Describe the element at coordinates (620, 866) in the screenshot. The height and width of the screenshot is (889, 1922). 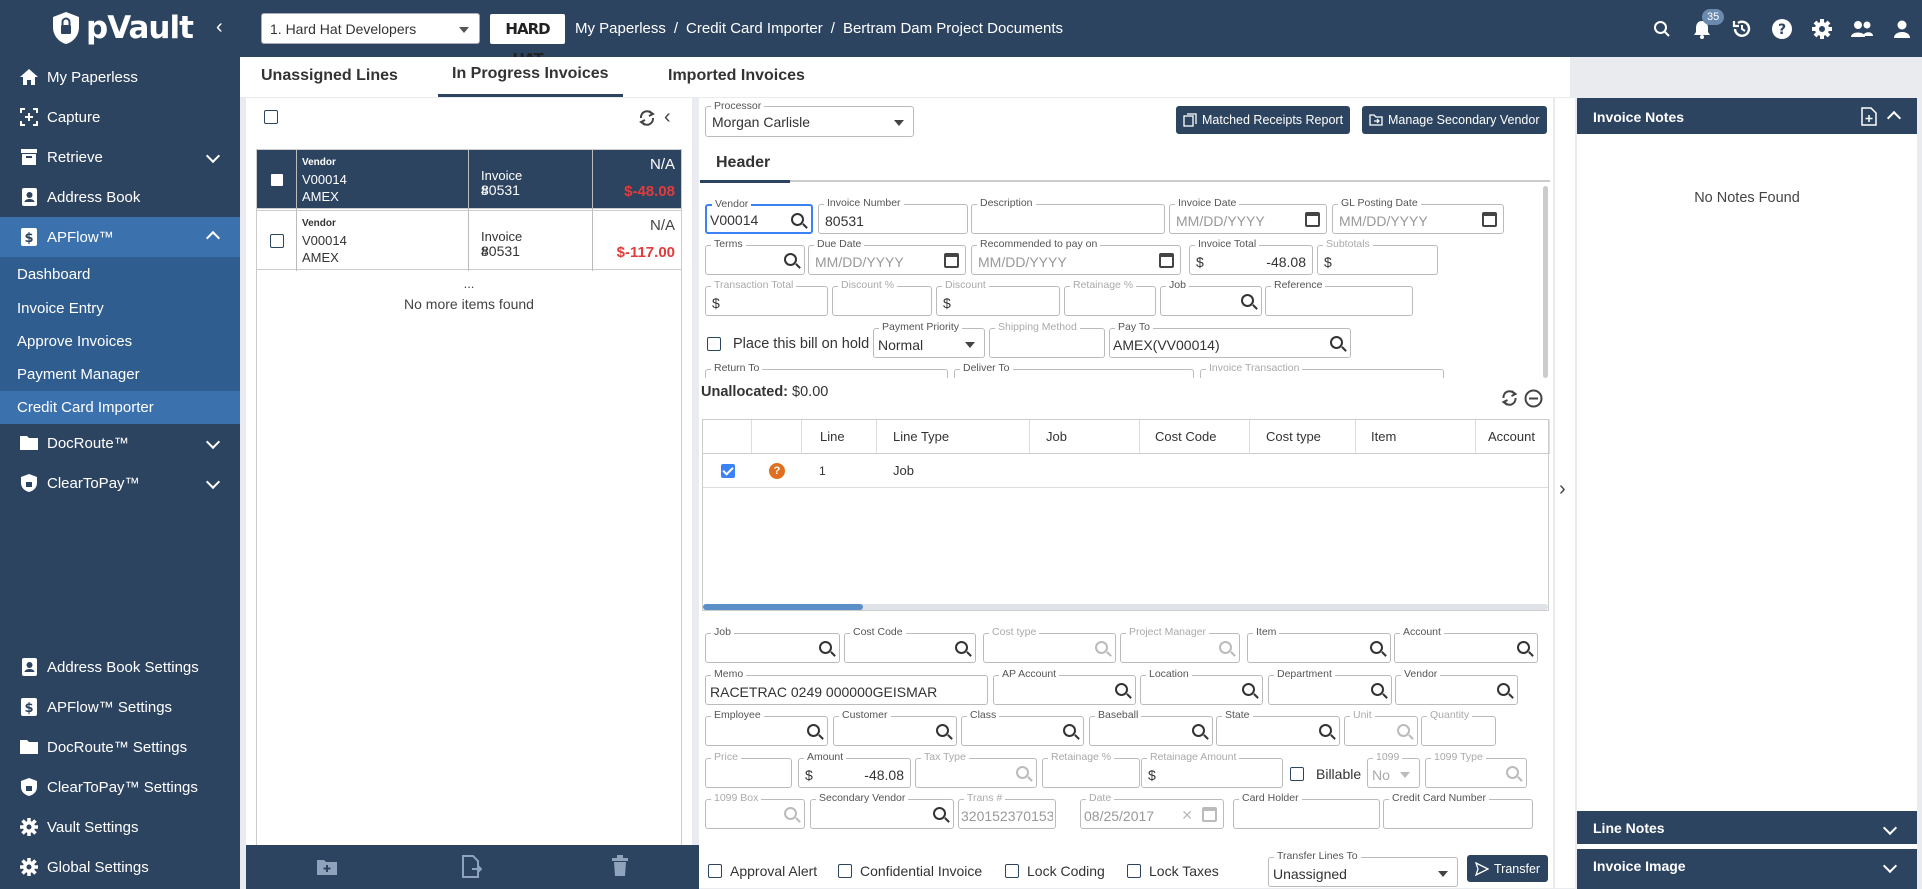
I see `trash-icon` at that location.